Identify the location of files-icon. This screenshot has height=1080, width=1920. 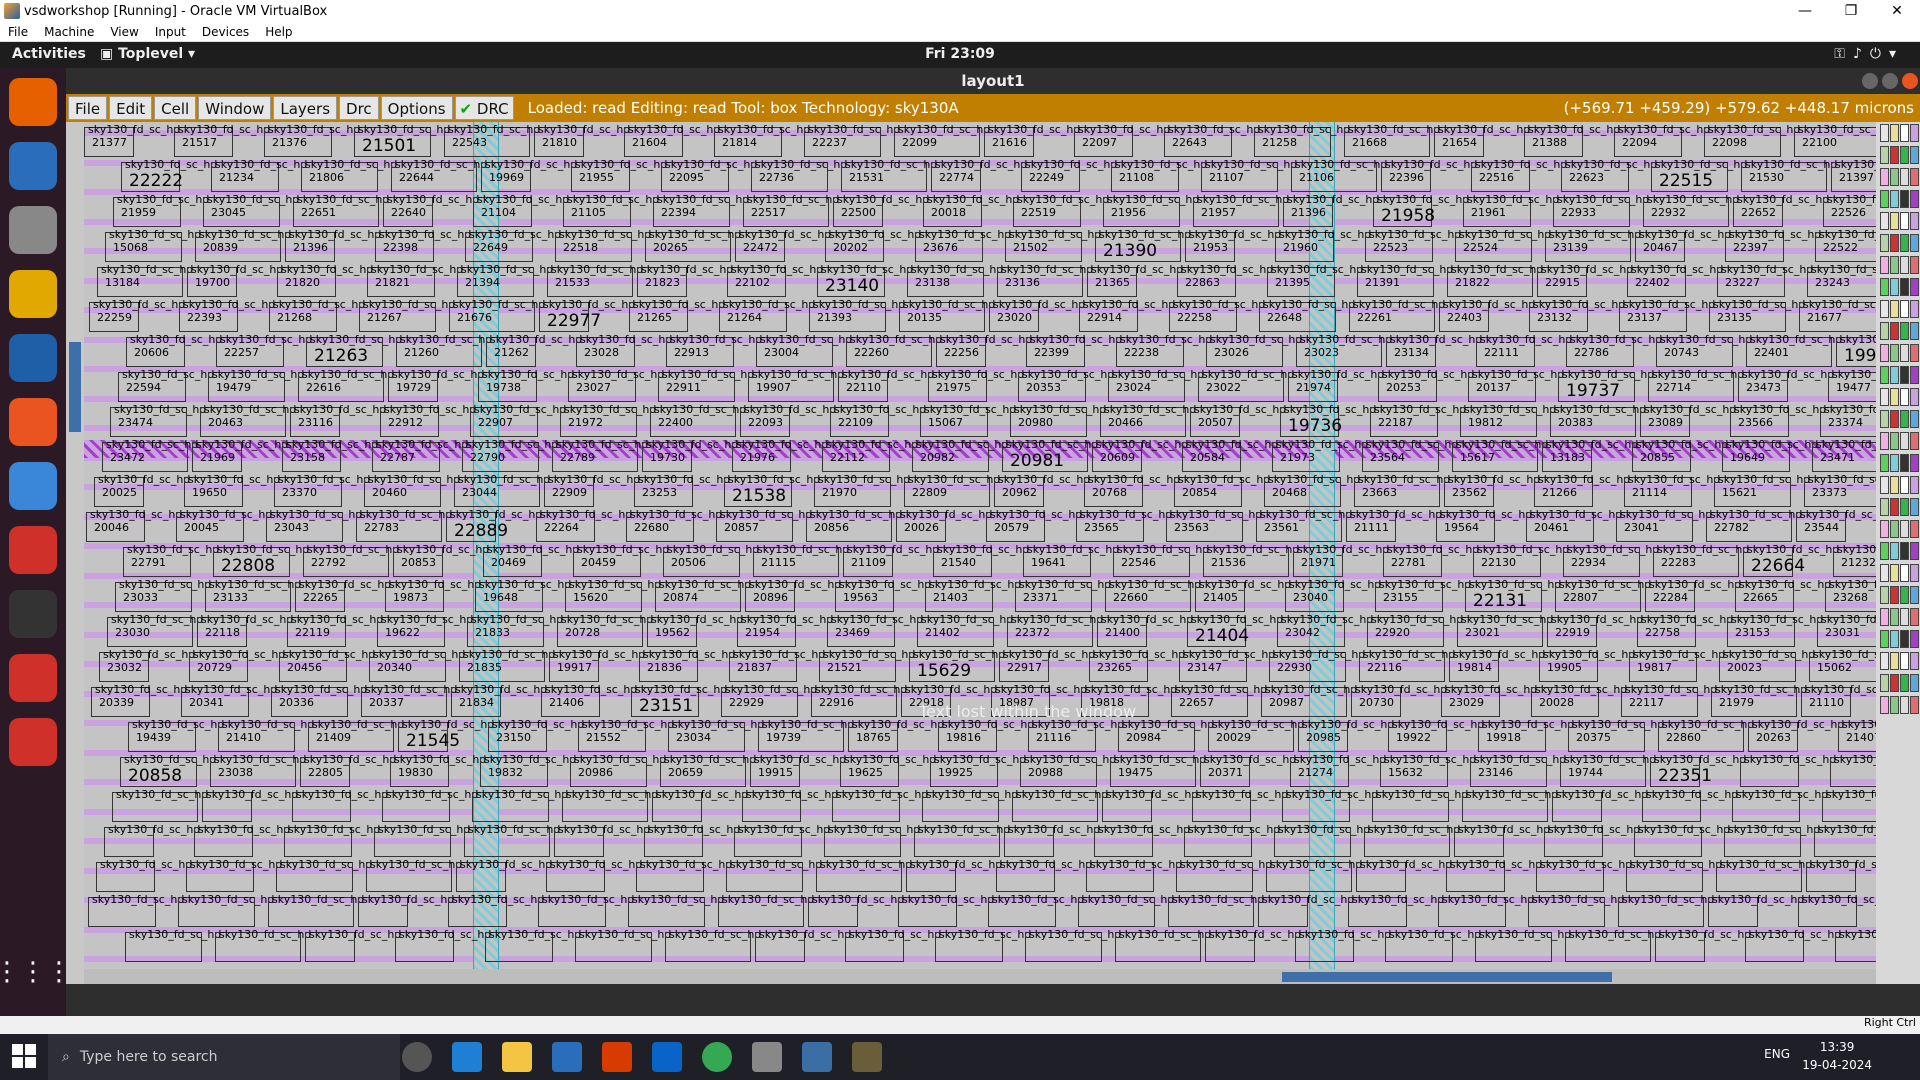
(33, 230).